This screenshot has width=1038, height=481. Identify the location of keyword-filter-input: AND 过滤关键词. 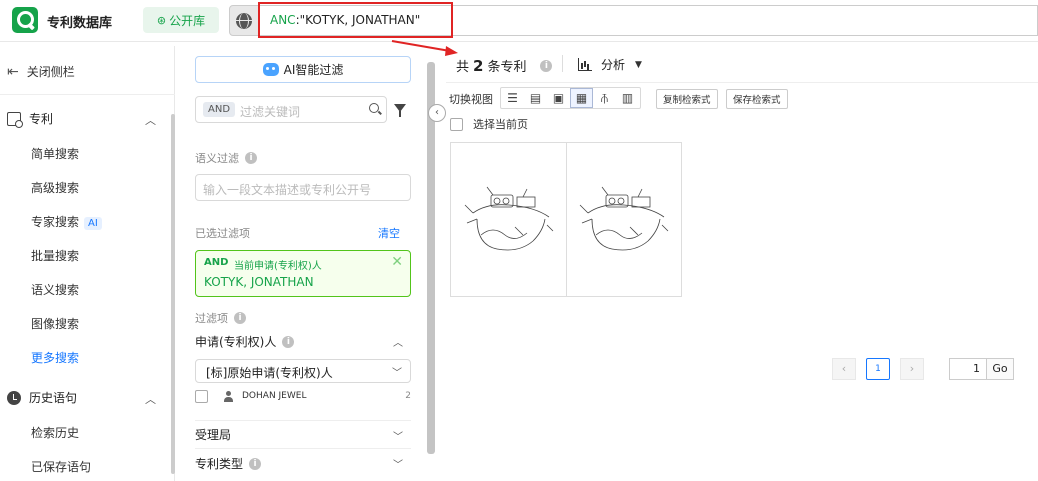
(291, 109).